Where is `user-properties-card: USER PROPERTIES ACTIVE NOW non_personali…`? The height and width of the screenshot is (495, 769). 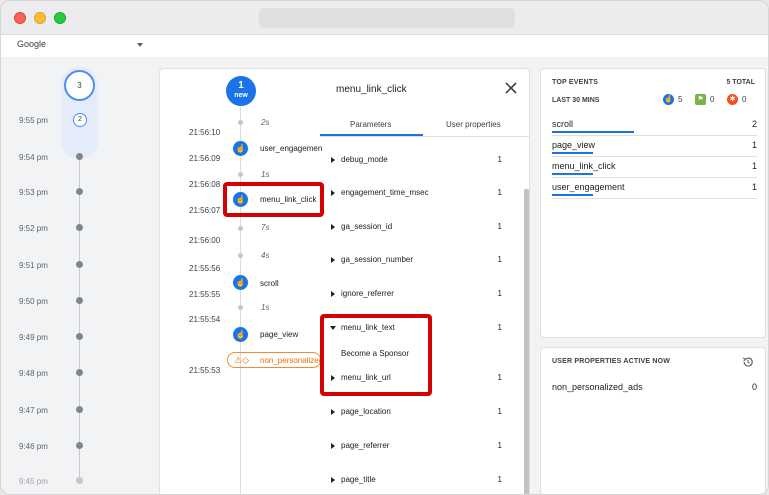
user-properties-card: USER PROPERTIES ACTIVE NOW non_personali… is located at coordinates (653, 420).